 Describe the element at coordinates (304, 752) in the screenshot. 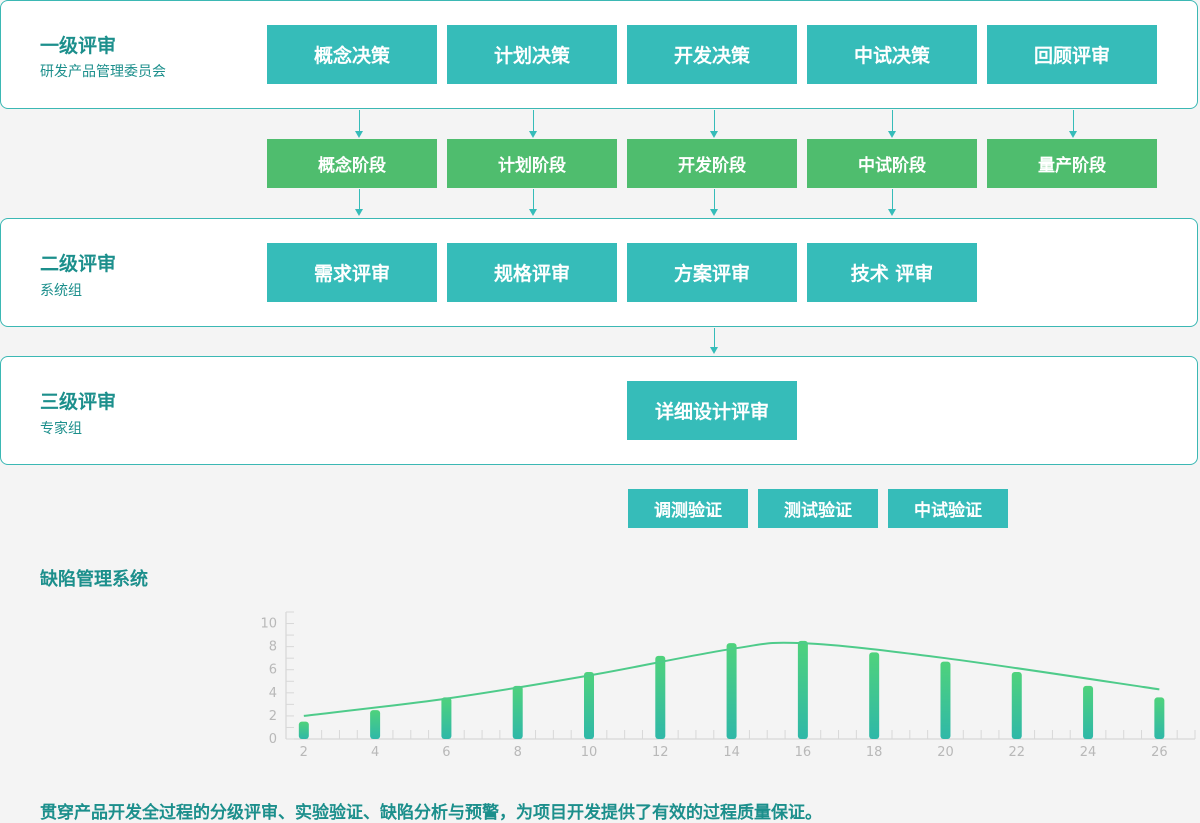

I see `x-tick-label: 2` at that location.